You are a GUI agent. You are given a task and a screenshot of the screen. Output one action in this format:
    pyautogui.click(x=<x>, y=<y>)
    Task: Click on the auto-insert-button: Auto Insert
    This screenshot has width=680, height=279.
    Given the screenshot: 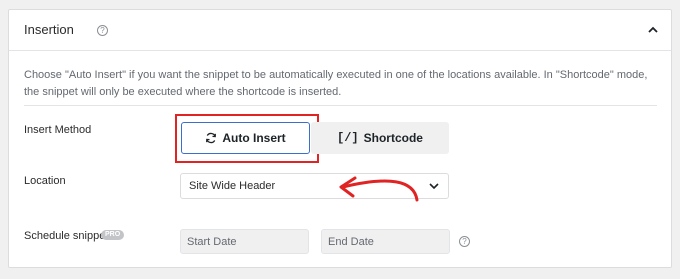 What is the action you would take?
    pyautogui.click(x=245, y=138)
    